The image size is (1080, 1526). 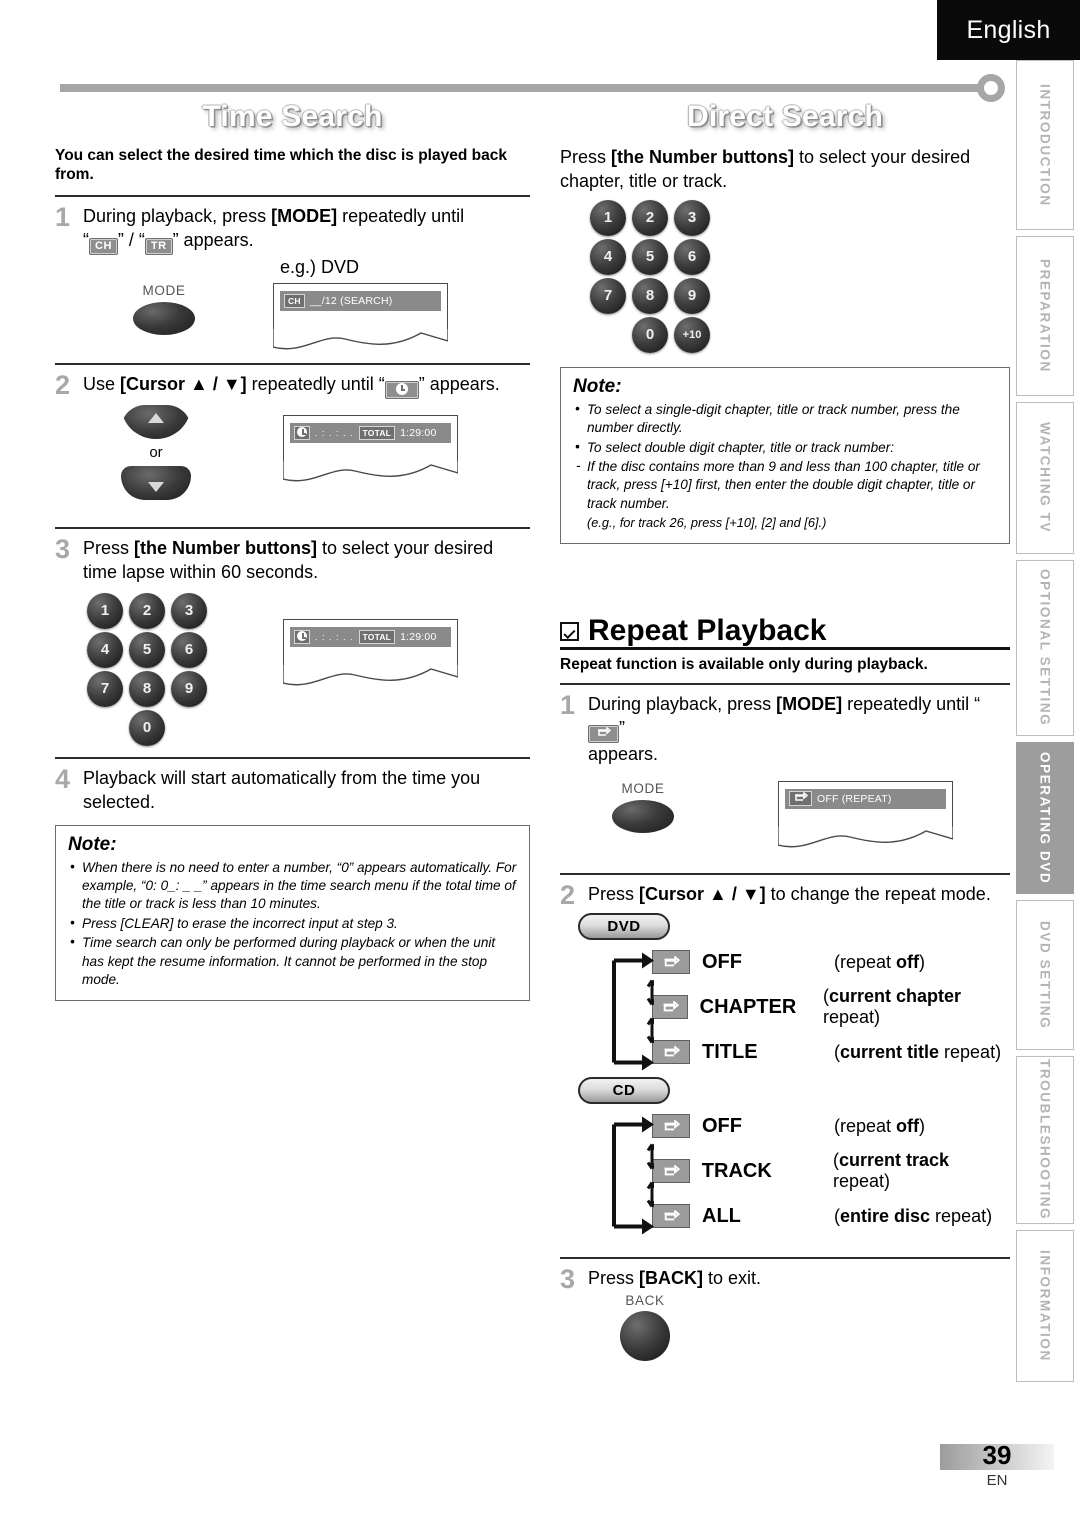 What do you see at coordinates (189, 728) in the screenshot?
I see `key-blank` at bounding box center [189, 728].